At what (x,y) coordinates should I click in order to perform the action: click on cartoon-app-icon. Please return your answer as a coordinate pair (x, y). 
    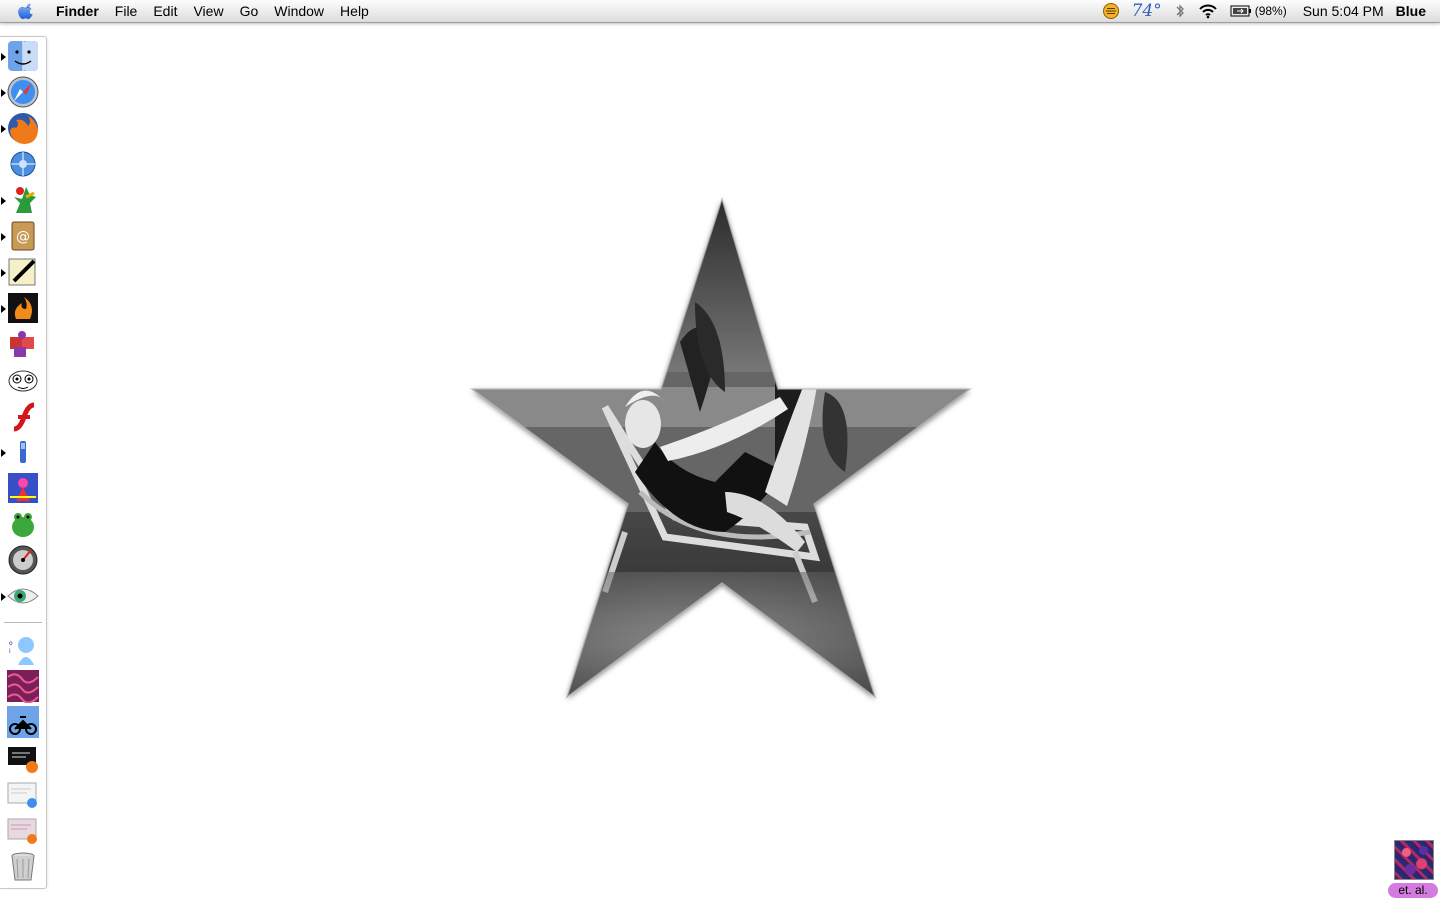
    Looking at the image, I should click on (23, 488).